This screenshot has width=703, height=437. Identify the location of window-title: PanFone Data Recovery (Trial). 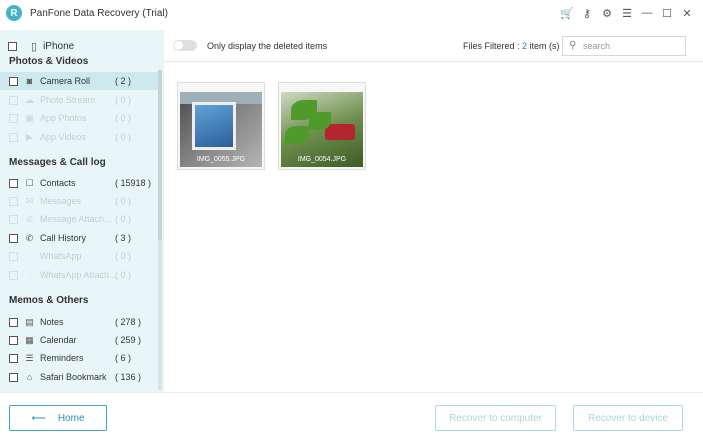
(99, 13).